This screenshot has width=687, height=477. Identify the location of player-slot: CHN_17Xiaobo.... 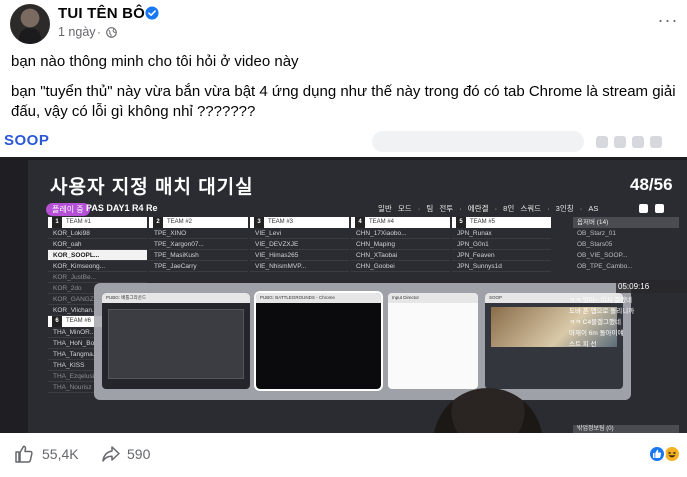
(400, 233).